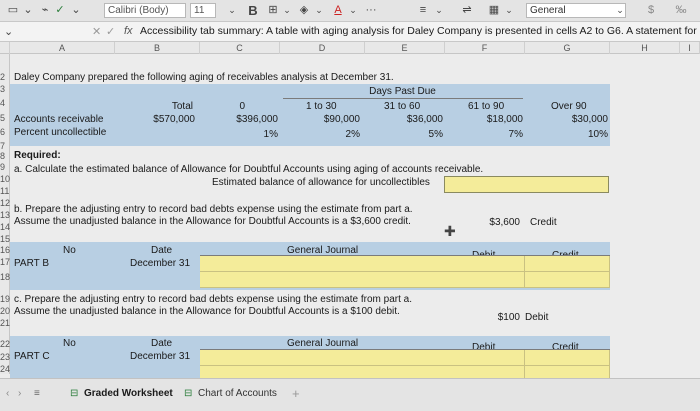 The width and height of the screenshot is (700, 411). What do you see at coordinates (76, 10) in the screenshot?
I see `font-dropdown-chevron-icon: ⌄` at bounding box center [76, 10].